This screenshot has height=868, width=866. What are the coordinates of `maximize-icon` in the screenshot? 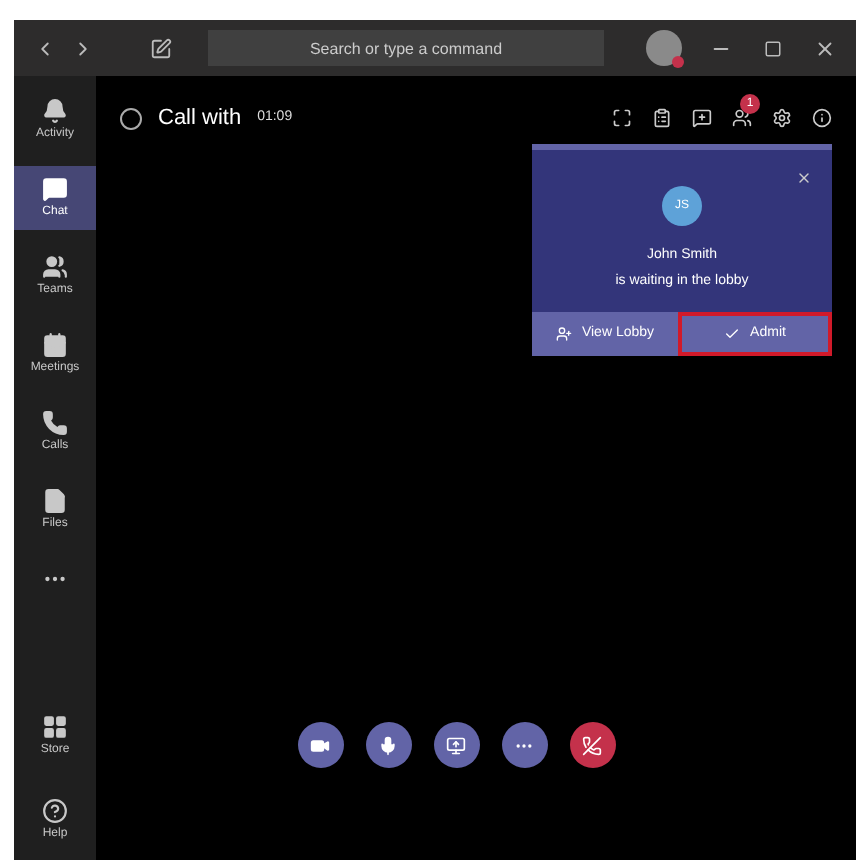 It's located at (773, 48).